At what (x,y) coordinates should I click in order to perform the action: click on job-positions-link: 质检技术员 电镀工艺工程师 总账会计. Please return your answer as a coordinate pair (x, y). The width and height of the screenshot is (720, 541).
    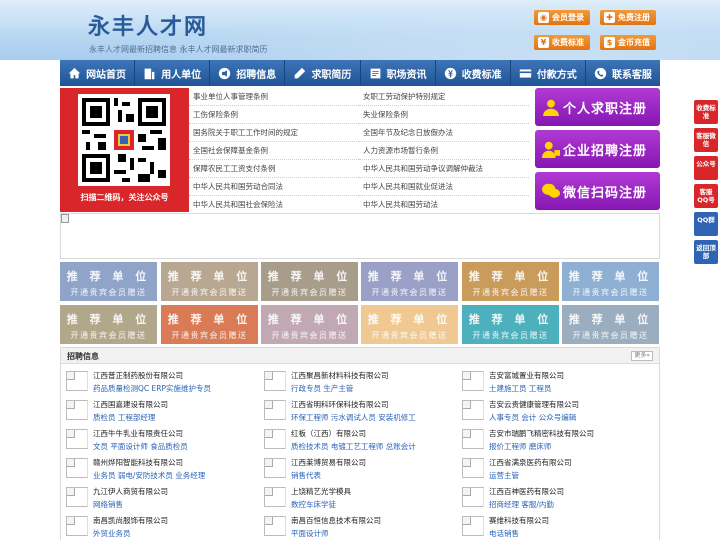
    Looking at the image, I should click on (353, 446).